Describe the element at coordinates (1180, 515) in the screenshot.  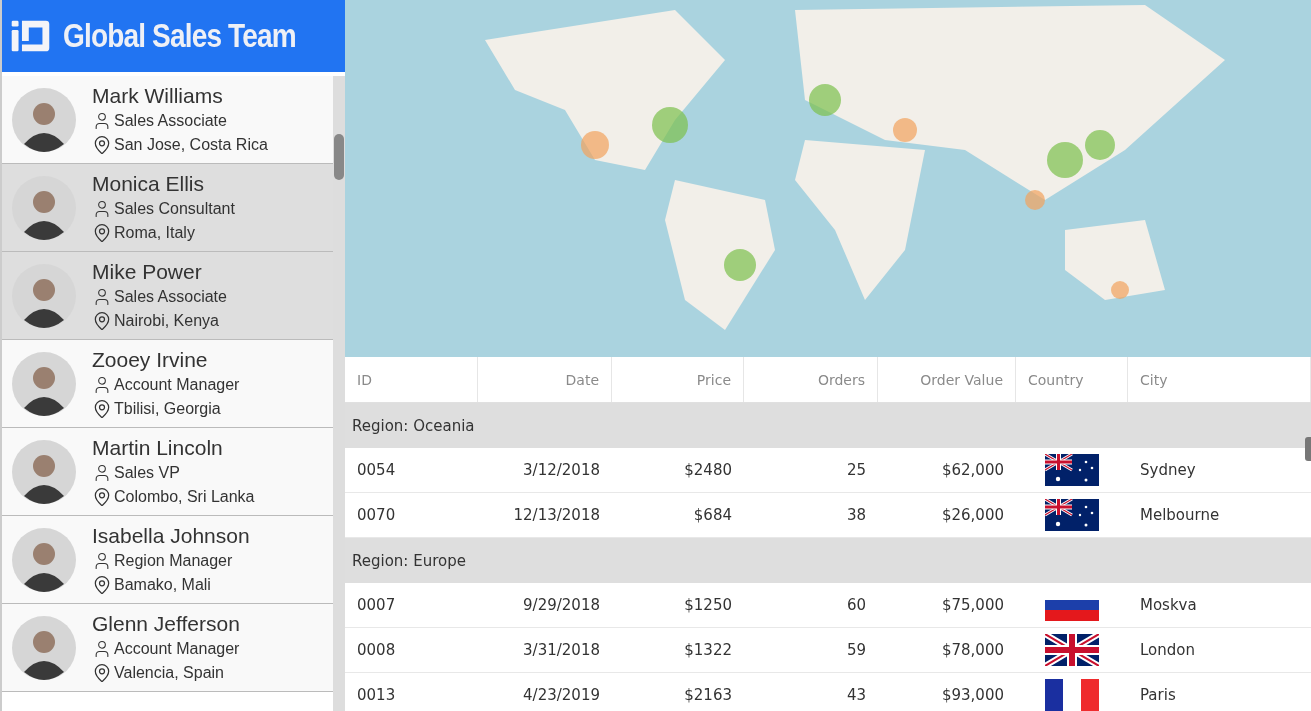
I see `table-cell-text: Melbourne` at that location.